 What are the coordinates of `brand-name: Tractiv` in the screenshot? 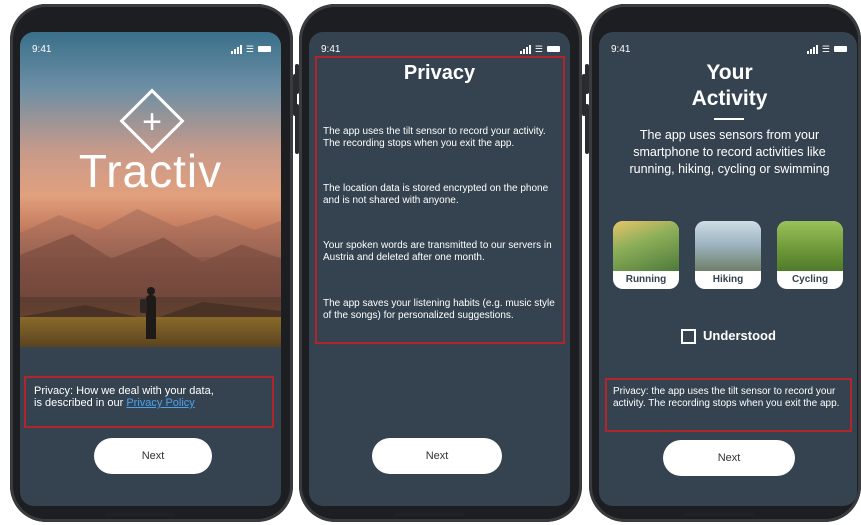 It's located at (150, 171).